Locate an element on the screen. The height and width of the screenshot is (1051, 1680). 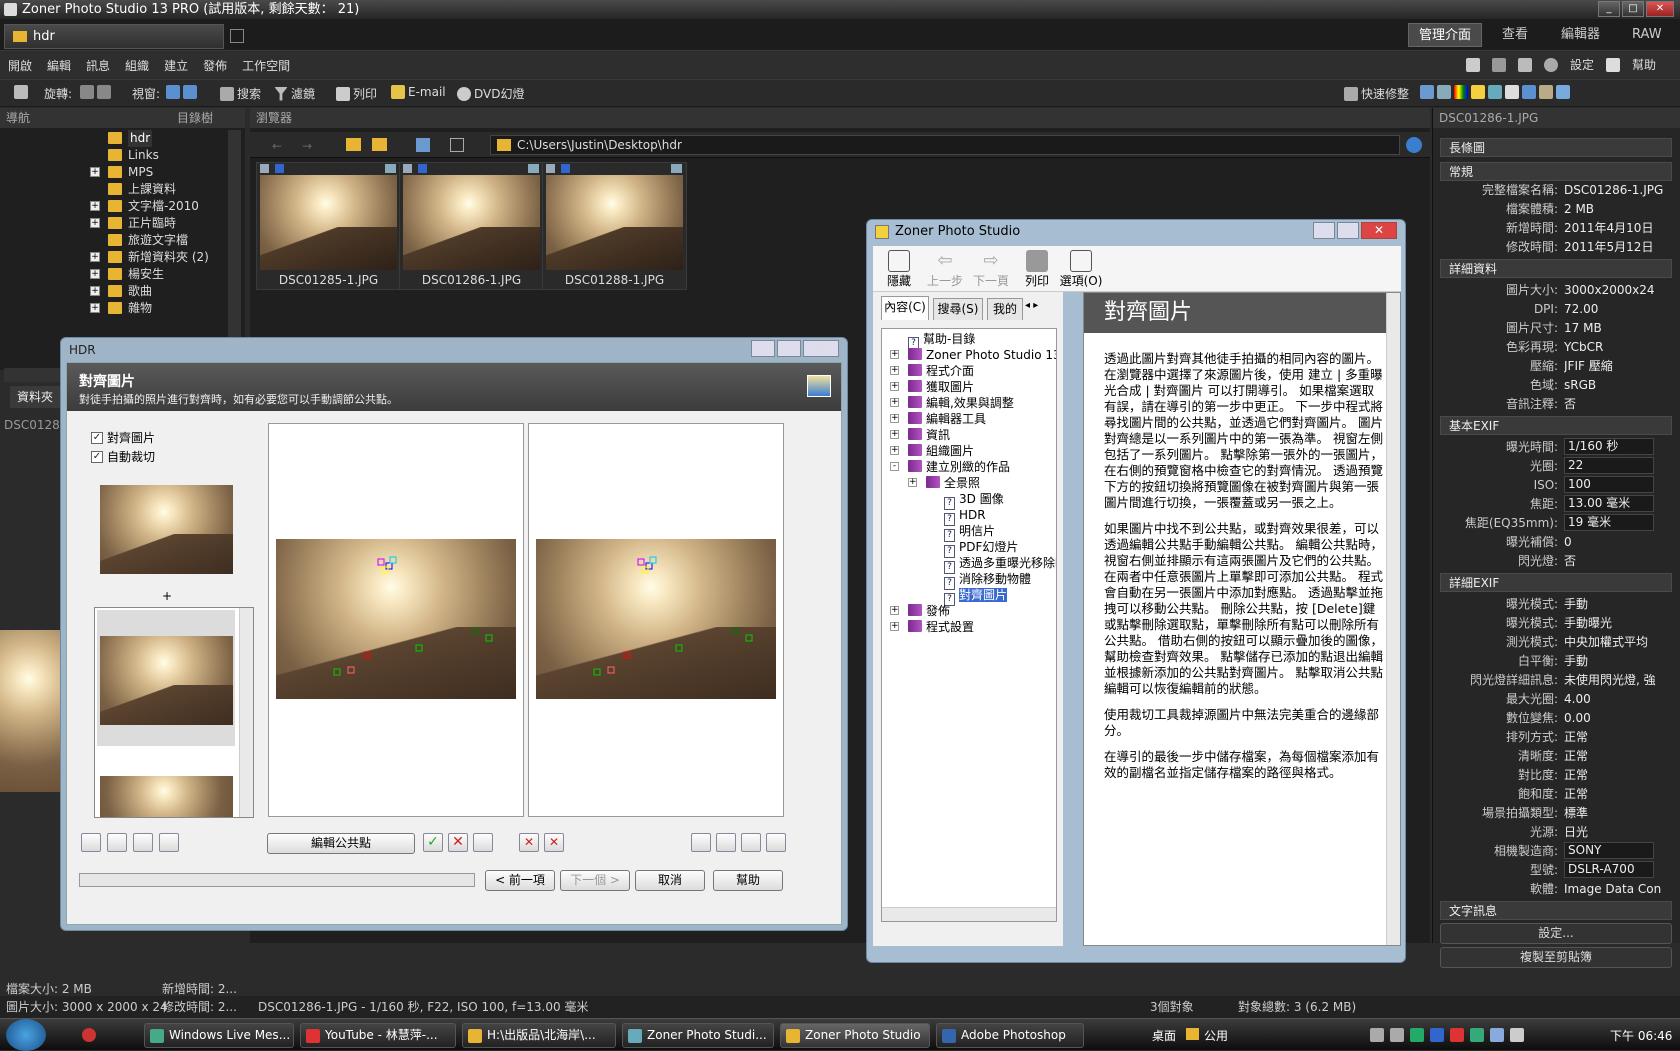
folder-menu-icon is located at coordinates (379, 144).